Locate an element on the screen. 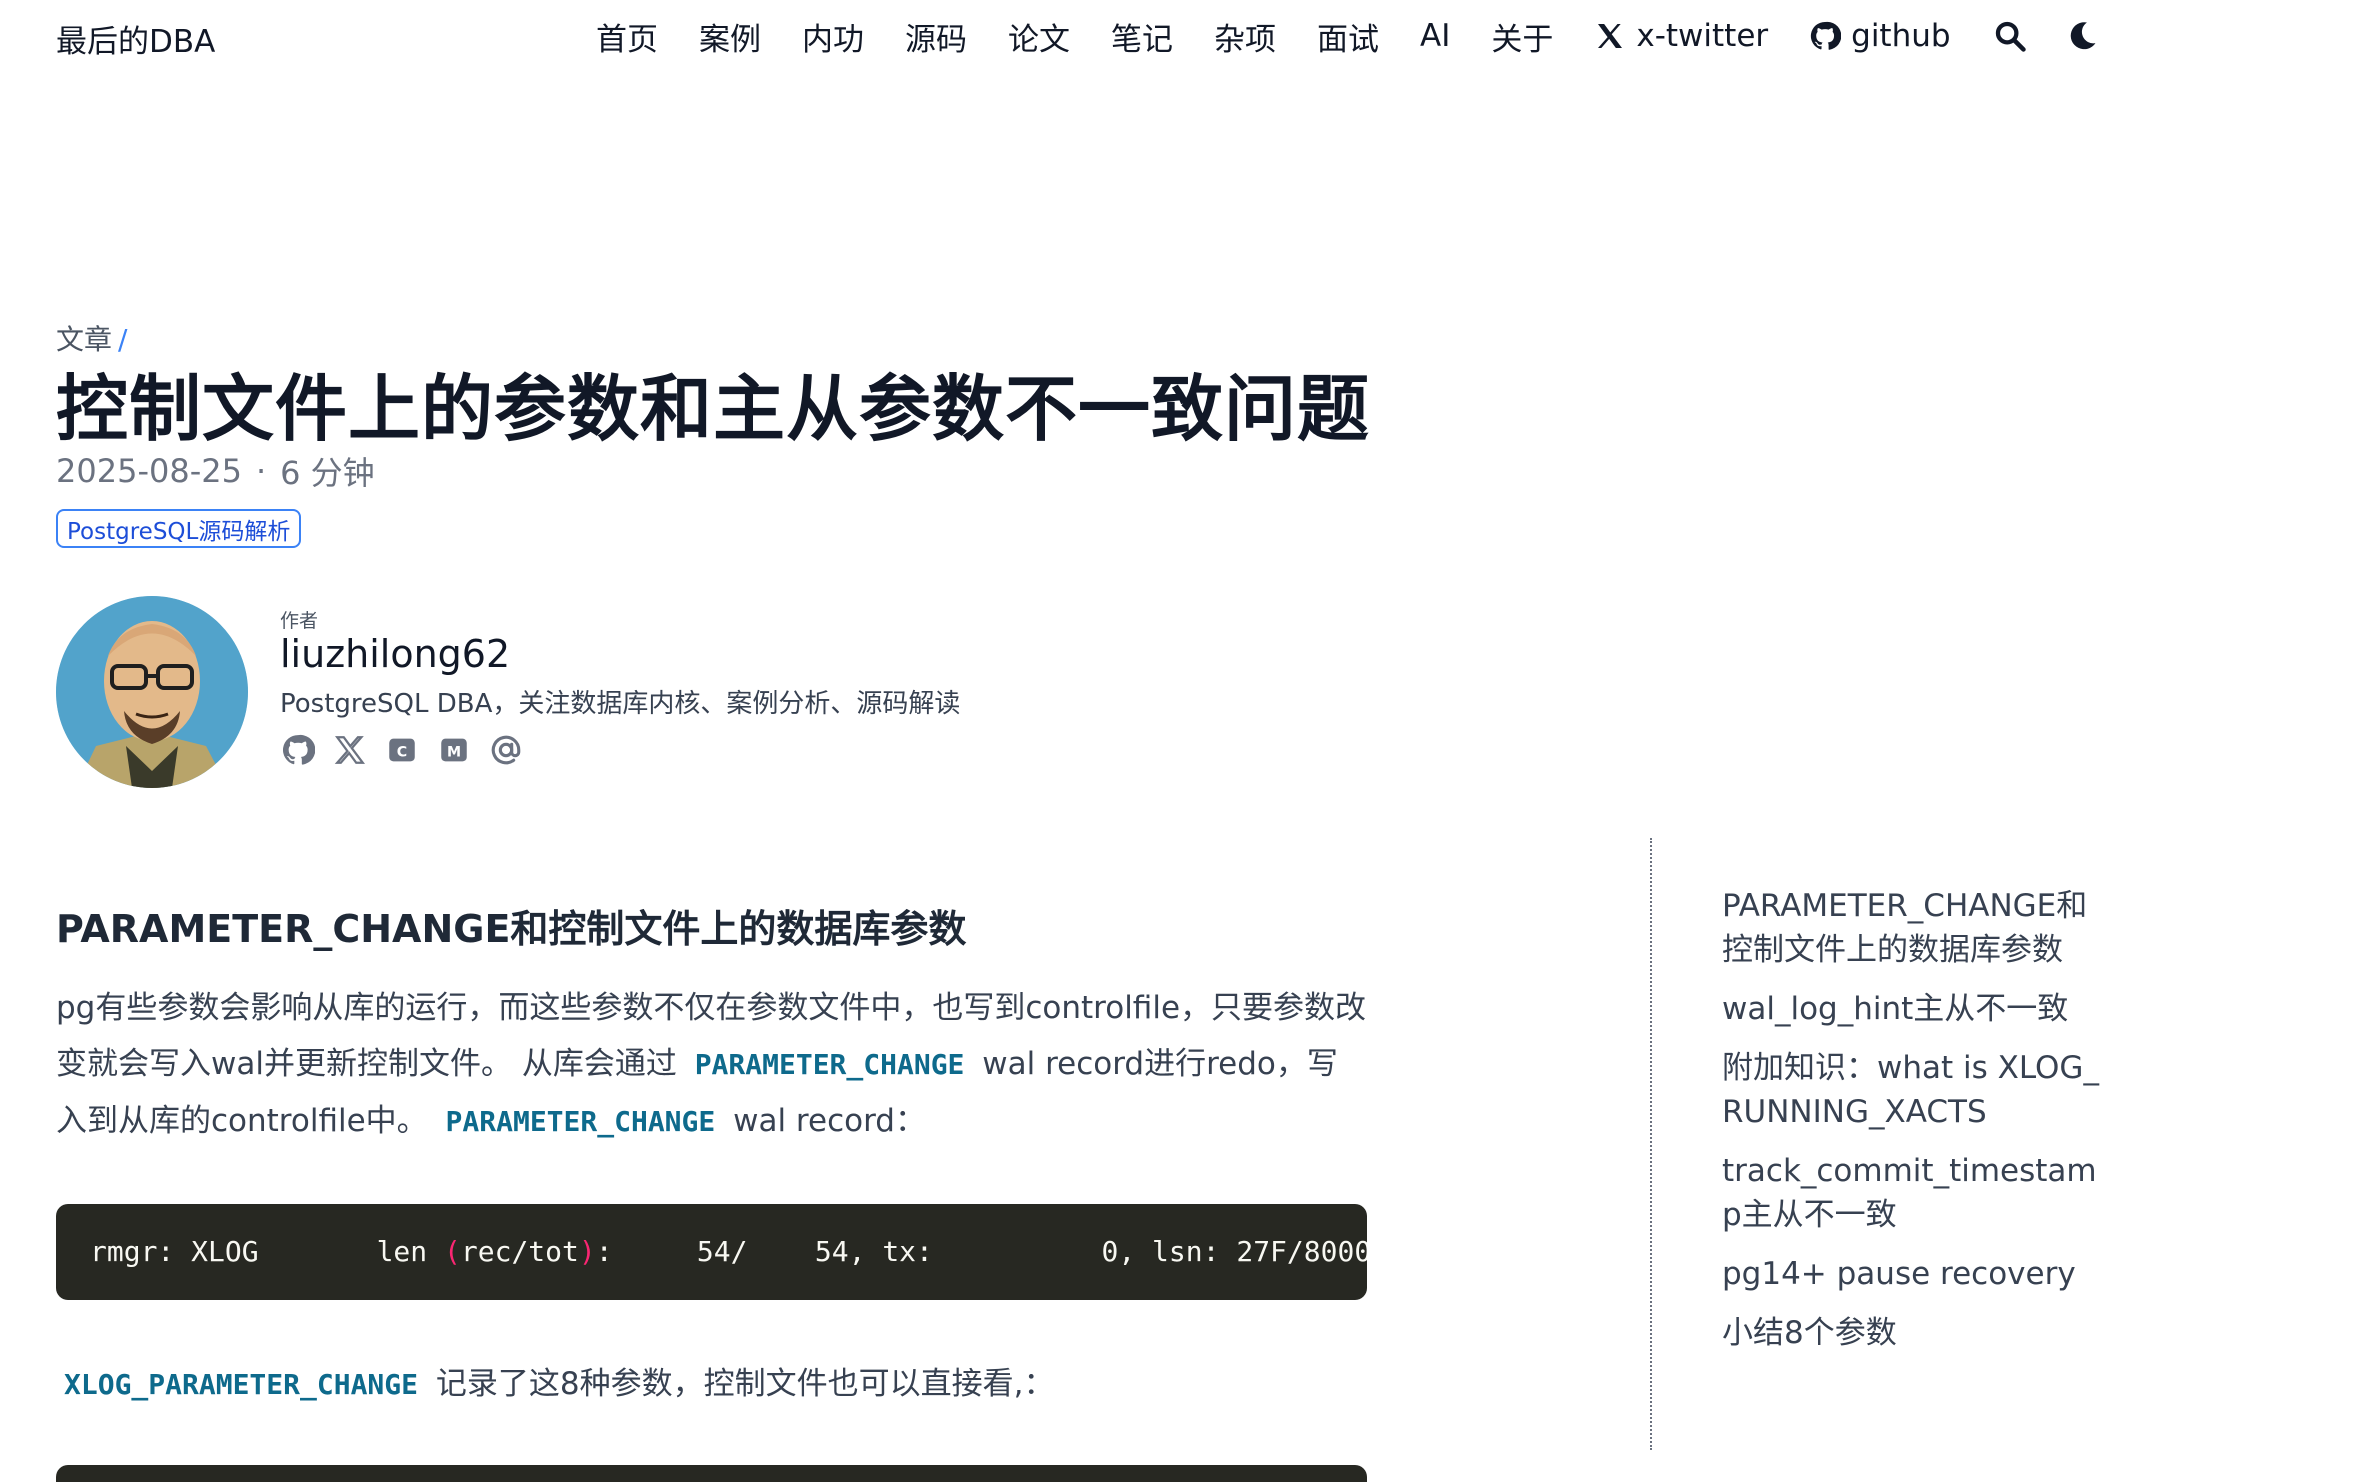 This screenshot has height=1482, width=2368. nav-github-label: github is located at coordinates (1901, 36).